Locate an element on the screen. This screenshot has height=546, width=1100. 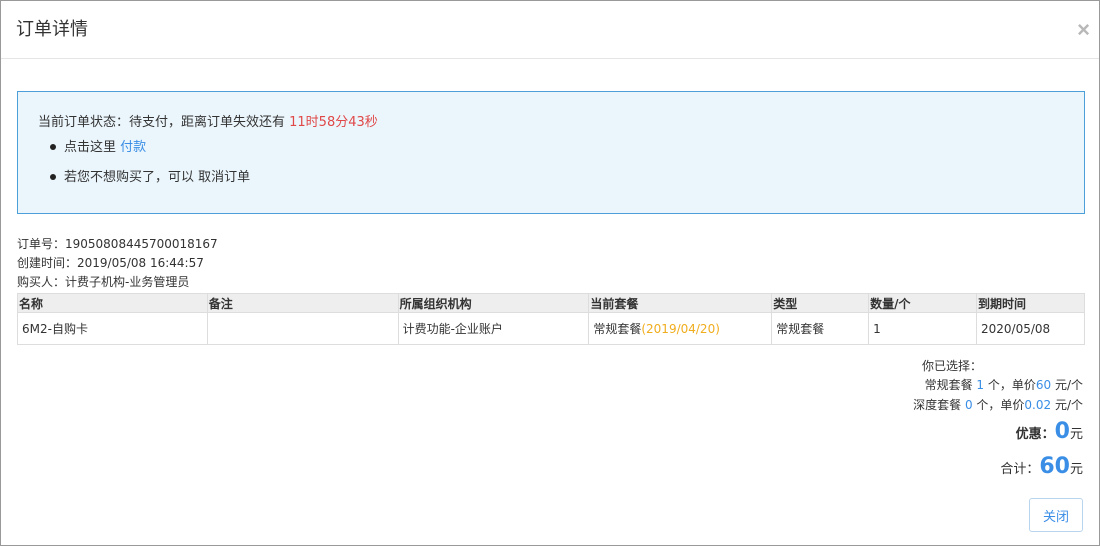
cell-quantity: 1 is located at coordinates (922, 328).